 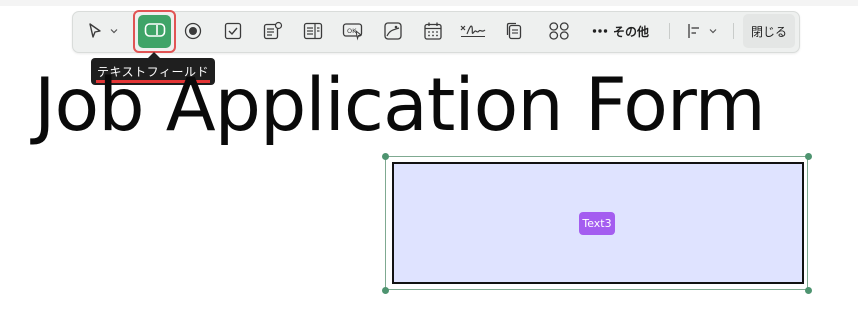 I want to click on copy-icon, so click(x=514, y=31).